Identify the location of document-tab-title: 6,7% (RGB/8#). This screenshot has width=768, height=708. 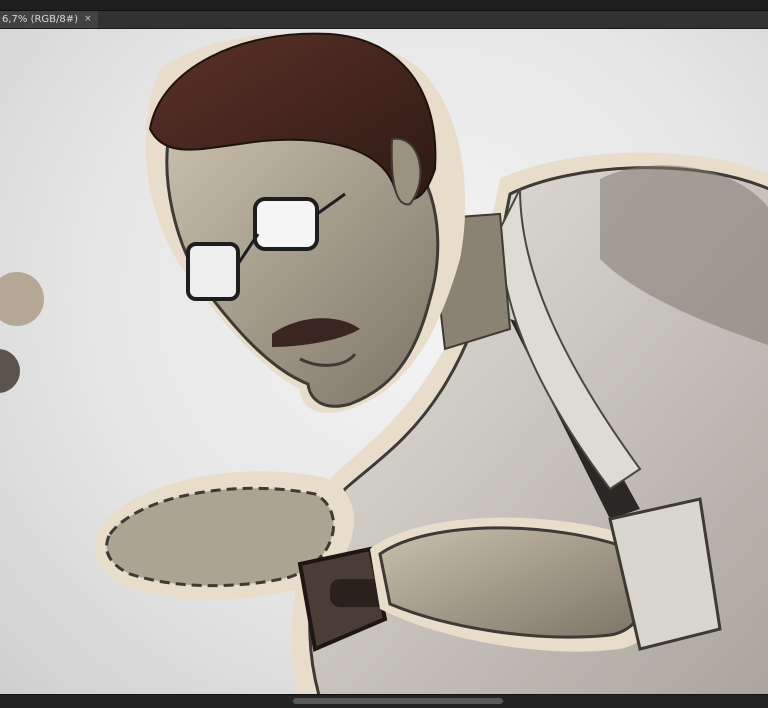
(40, 19).